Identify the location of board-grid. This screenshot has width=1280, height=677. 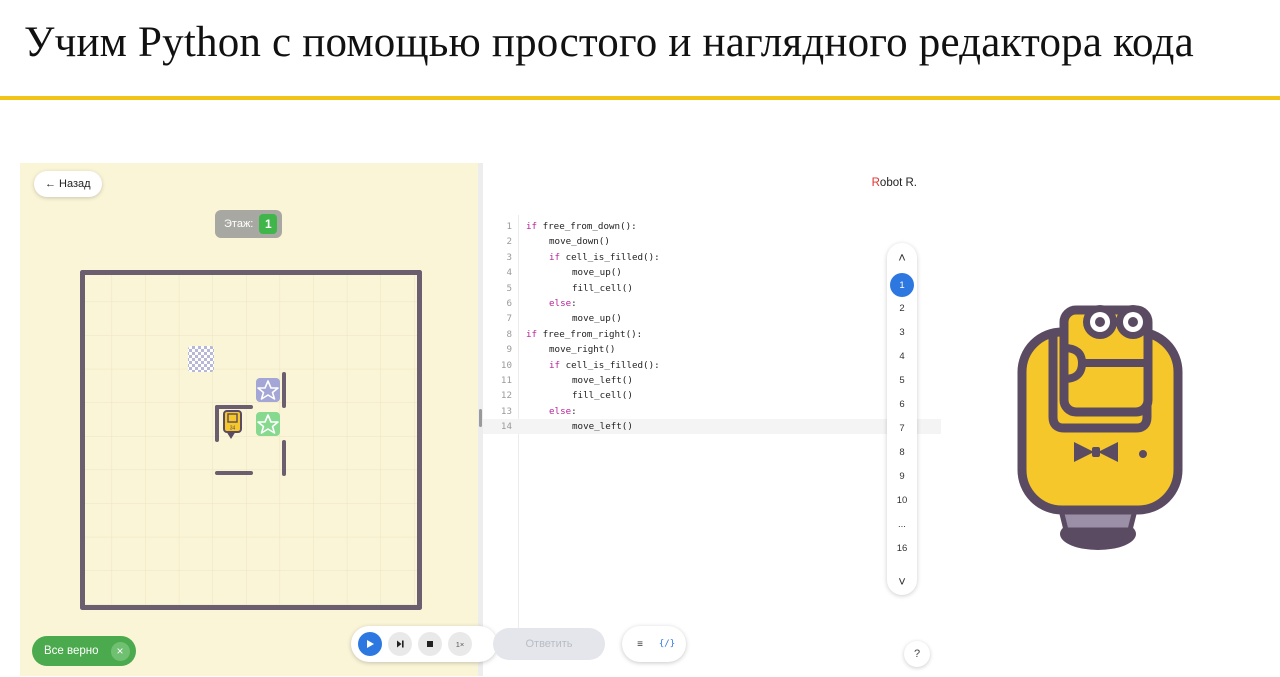
(251, 440).